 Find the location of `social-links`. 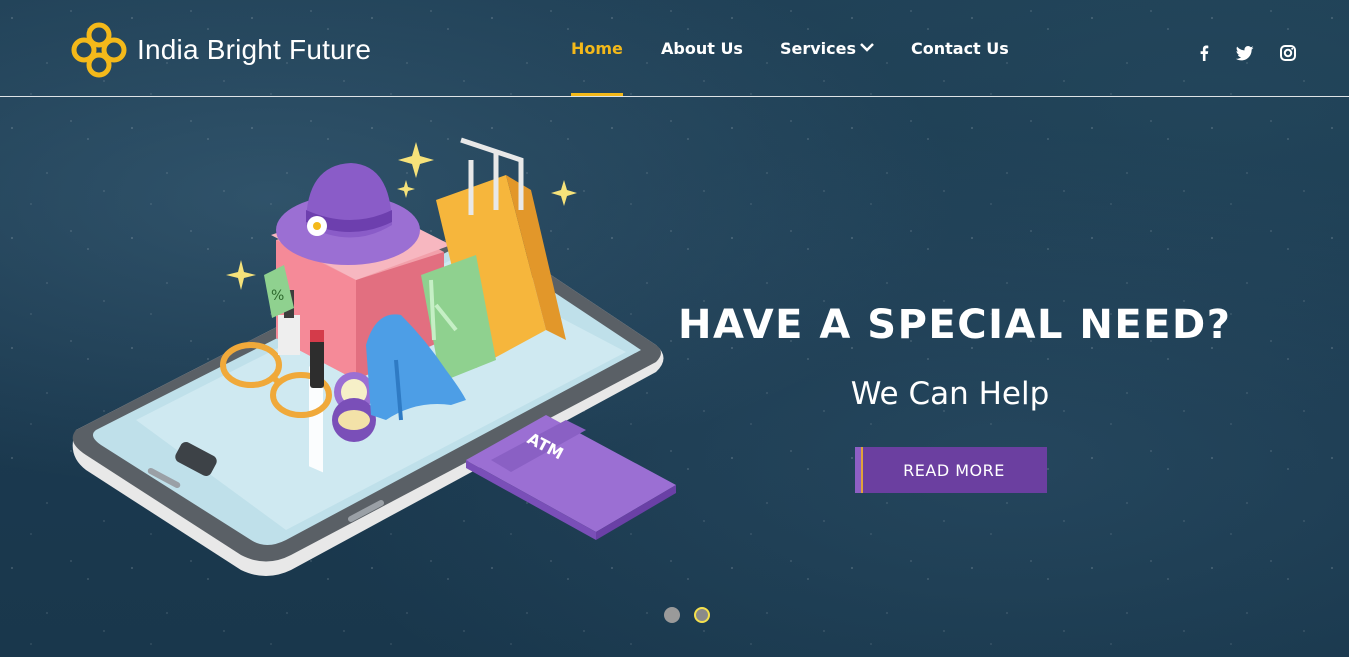

social-links is located at coordinates (1246, 53).